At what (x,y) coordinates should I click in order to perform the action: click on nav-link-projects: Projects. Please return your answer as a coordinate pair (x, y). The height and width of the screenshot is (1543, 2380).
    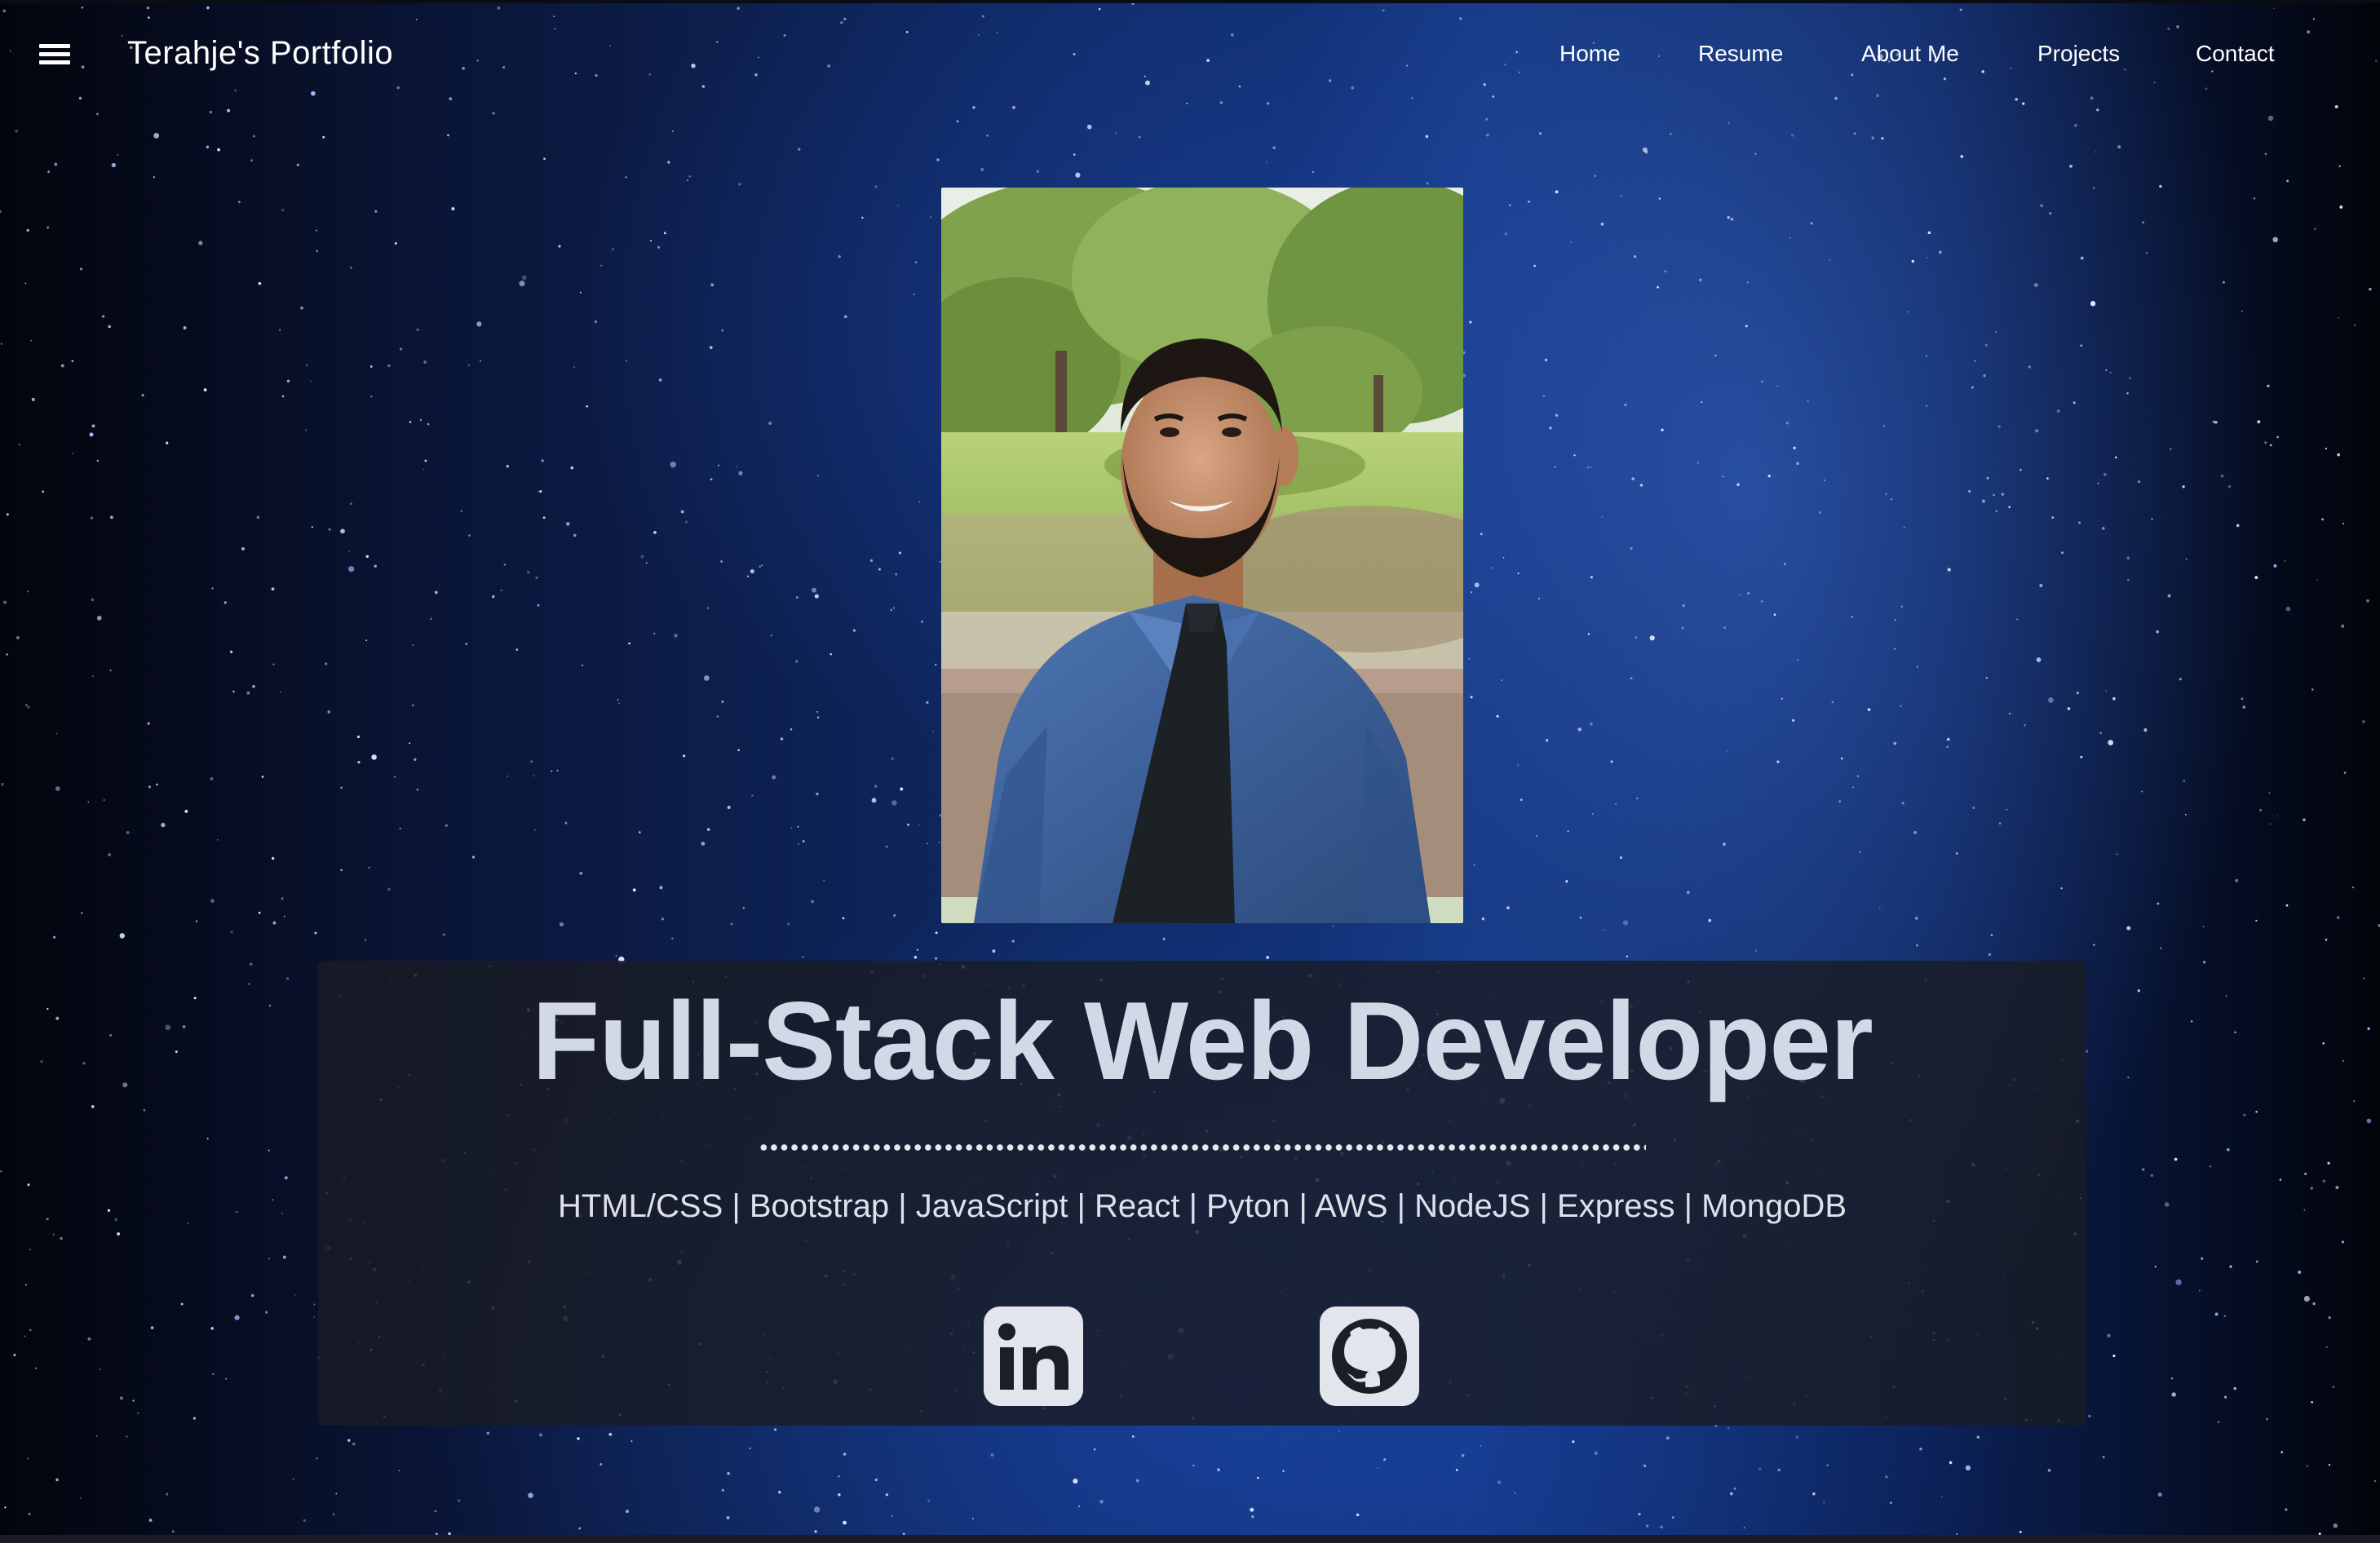
    Looking at the image, I should click on (2079, 54).